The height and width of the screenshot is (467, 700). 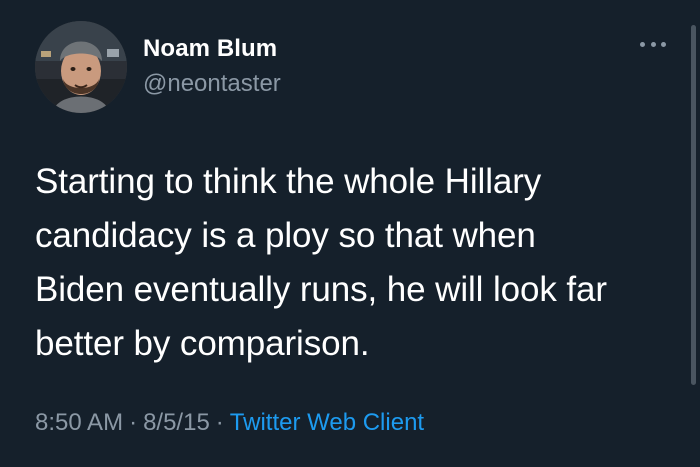 What do you see at coordinates (176, 422) in the screenshot?
I see `tweet-date: 8/5/15` at bounding box center [176, 422].